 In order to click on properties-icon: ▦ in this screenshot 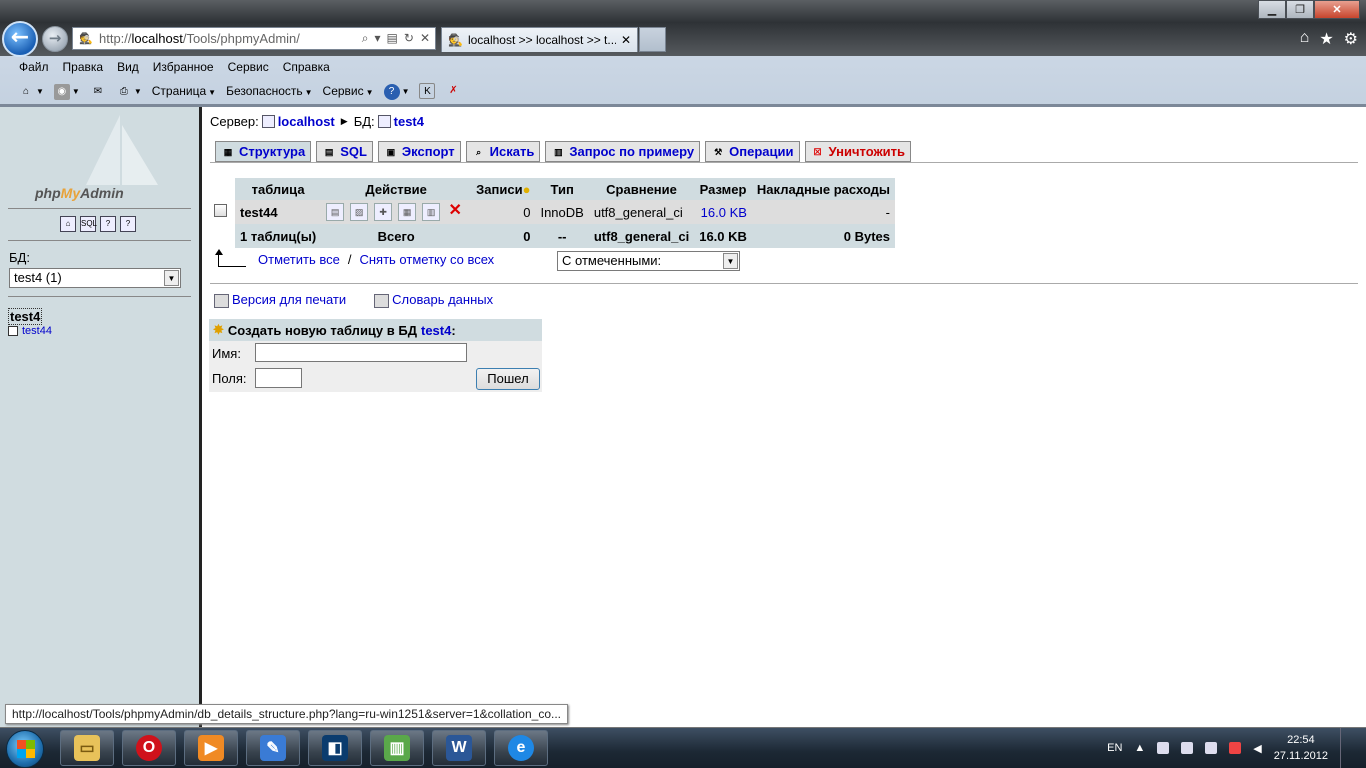, I will do `click(407, 212)`.